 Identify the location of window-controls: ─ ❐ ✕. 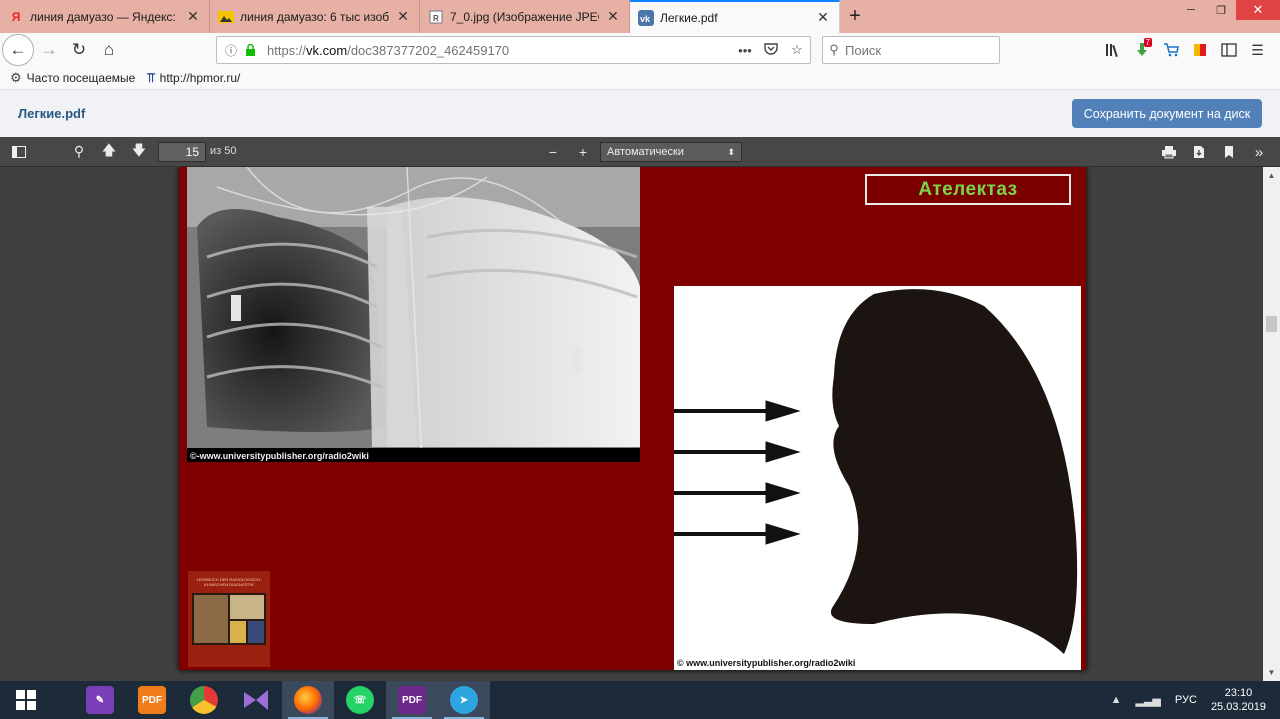
(1228, 10).